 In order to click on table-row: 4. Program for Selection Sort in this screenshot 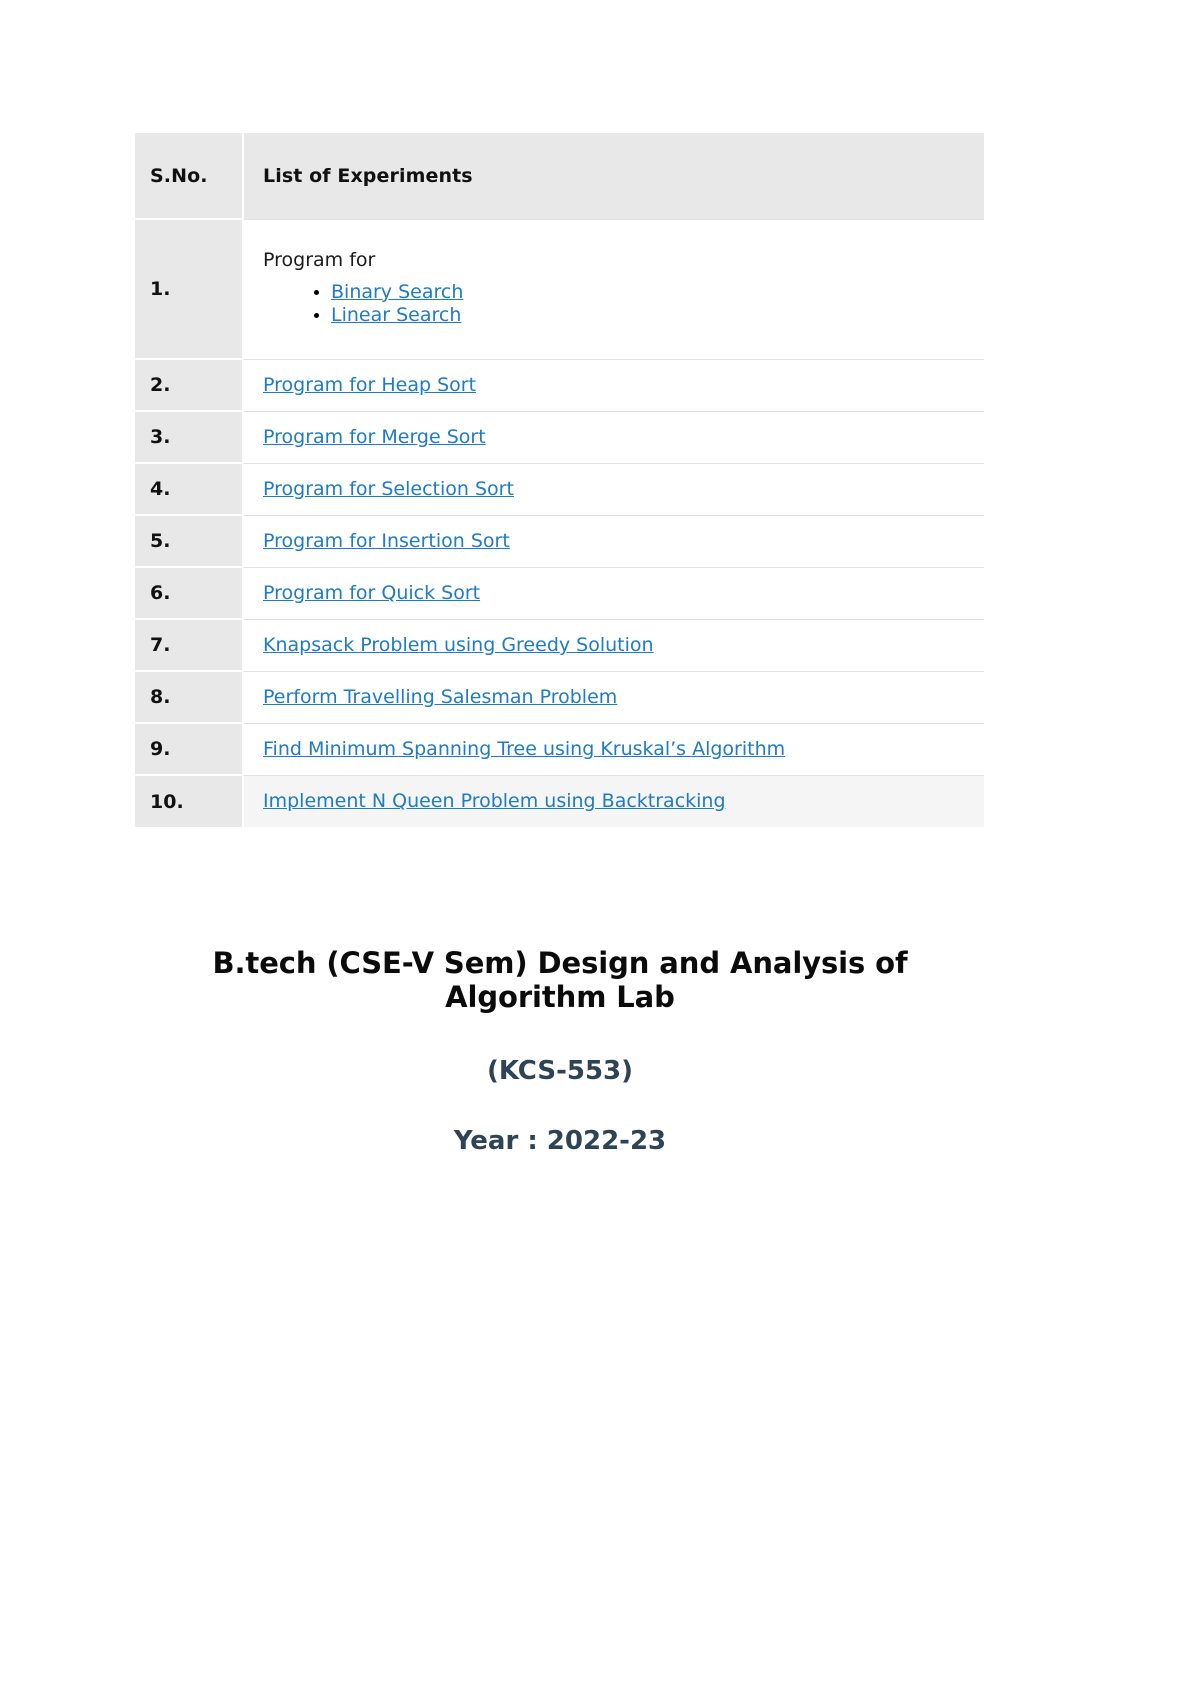, I will do `click(559, 488)`.